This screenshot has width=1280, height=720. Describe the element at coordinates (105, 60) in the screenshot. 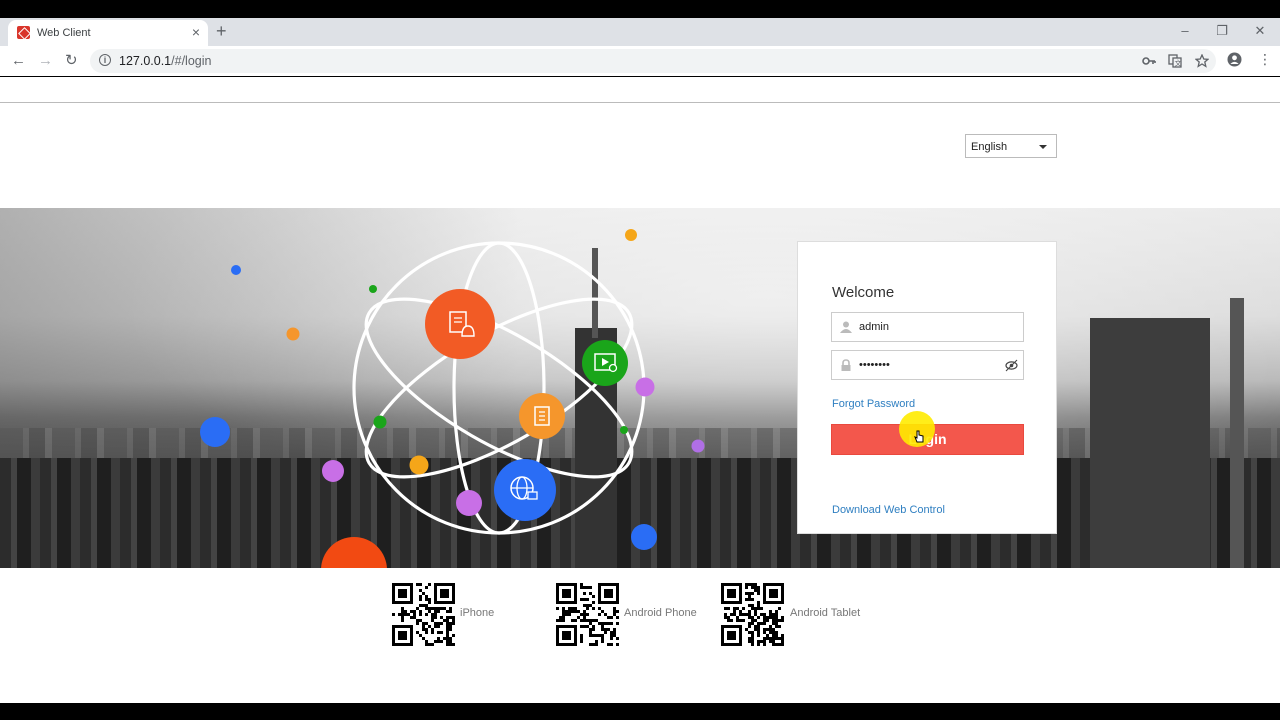

I see `info-icon: i` at that location.